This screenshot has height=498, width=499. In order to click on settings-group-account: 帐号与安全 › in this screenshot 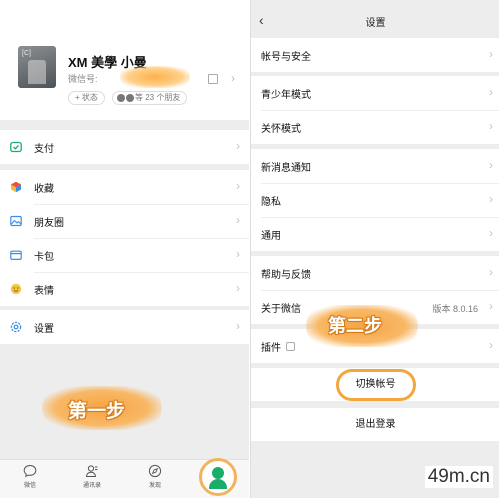, I will do `click(375, 55)`.